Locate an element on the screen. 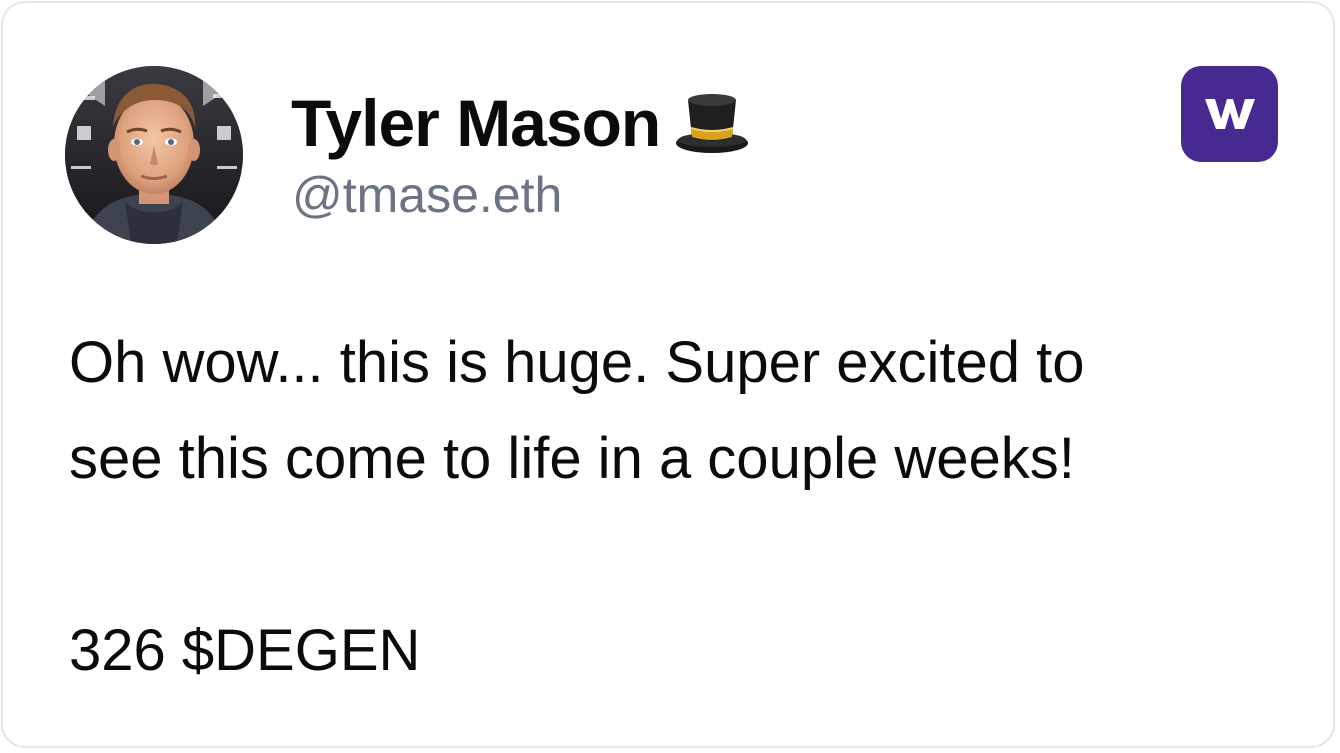 The width and height of the screenshot is (1340, 753). avatar is located at coordinates (154, 155).